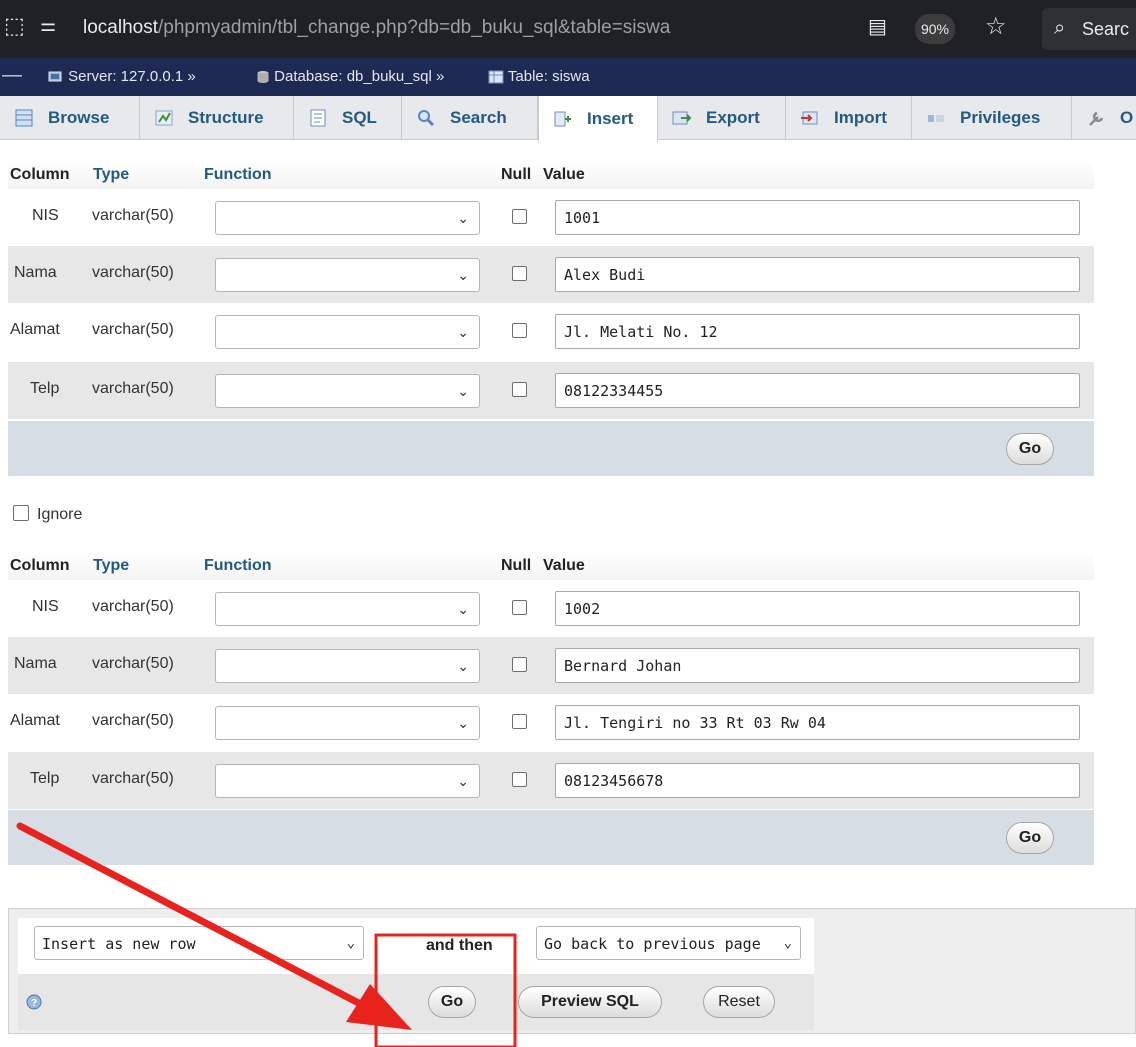  What do you see at coordinates (470, 118) in the screenshot?
I see `tab-search: Search` at bounding box center [470, 118].